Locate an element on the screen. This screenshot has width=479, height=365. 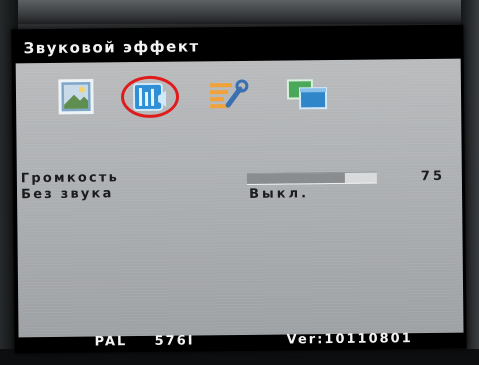
menu-tabs is located at coordinates (206, 95).